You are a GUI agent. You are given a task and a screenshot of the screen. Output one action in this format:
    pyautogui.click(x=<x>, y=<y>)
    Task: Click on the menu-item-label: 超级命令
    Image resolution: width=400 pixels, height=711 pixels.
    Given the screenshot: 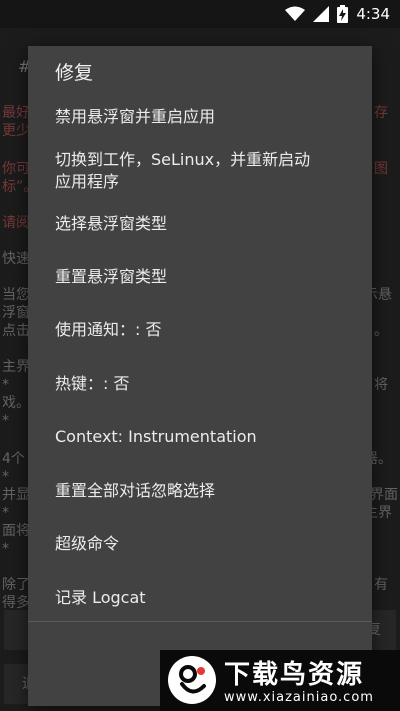 What is the action you would take?
    pyautogui.click(x=87, y=543)
    